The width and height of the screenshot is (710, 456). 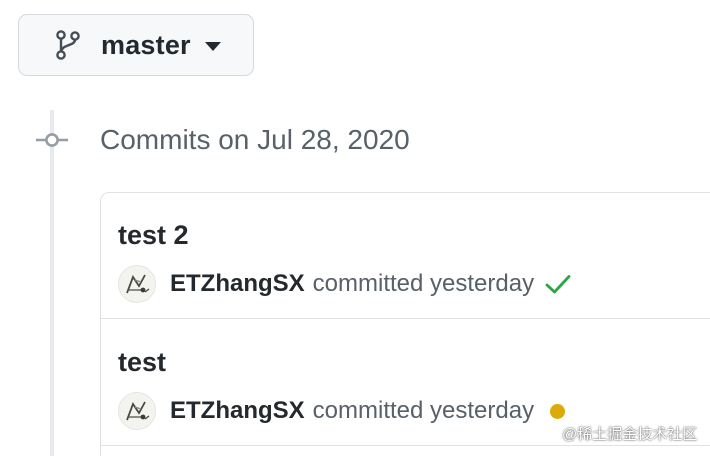 What do you see at coordinates (52, 283) in the screenshot?
I see `timeline-line` at bounding box center [52, 283].